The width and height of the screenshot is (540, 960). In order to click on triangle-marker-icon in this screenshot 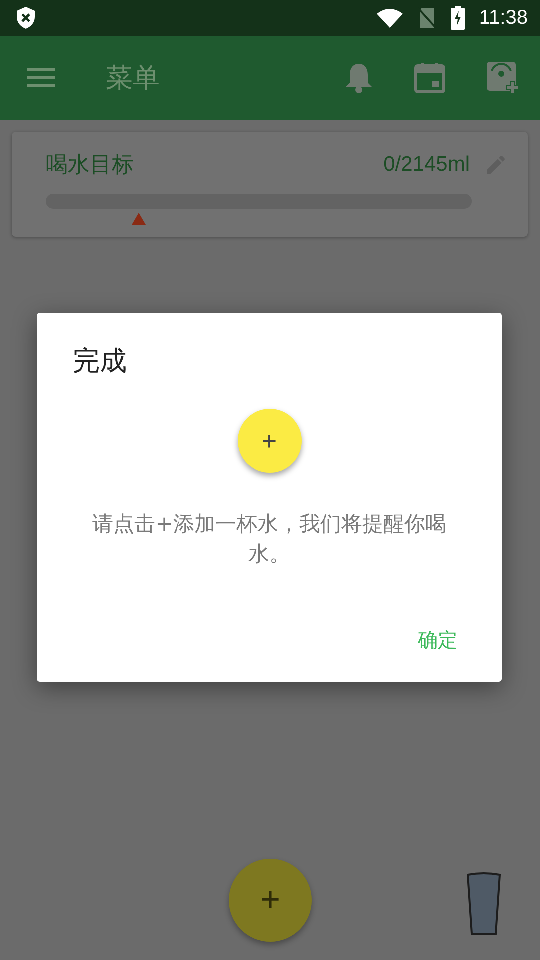, I will do `click(139, 219)`.